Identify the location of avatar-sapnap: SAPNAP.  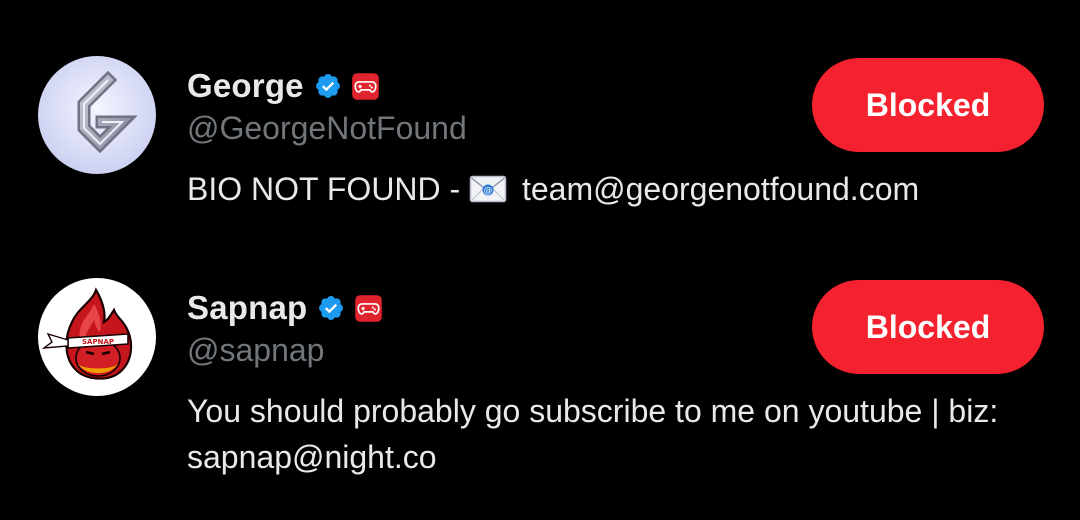
(97, 337).